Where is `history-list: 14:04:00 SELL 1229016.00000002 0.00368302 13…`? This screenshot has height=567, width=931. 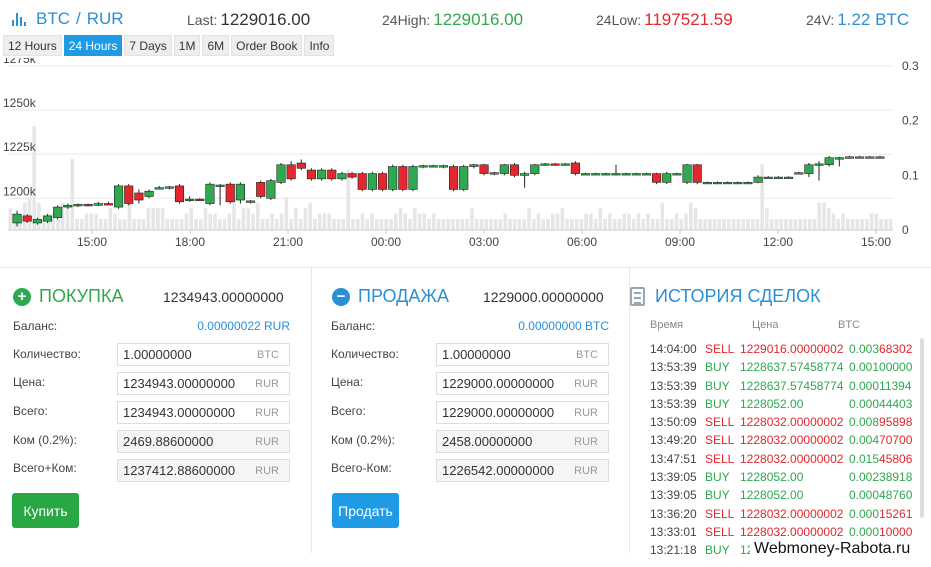 history-list: 14:04:00 SELL 1229016.00000002 0.00368302 13… is located at coordinates (785, 451).